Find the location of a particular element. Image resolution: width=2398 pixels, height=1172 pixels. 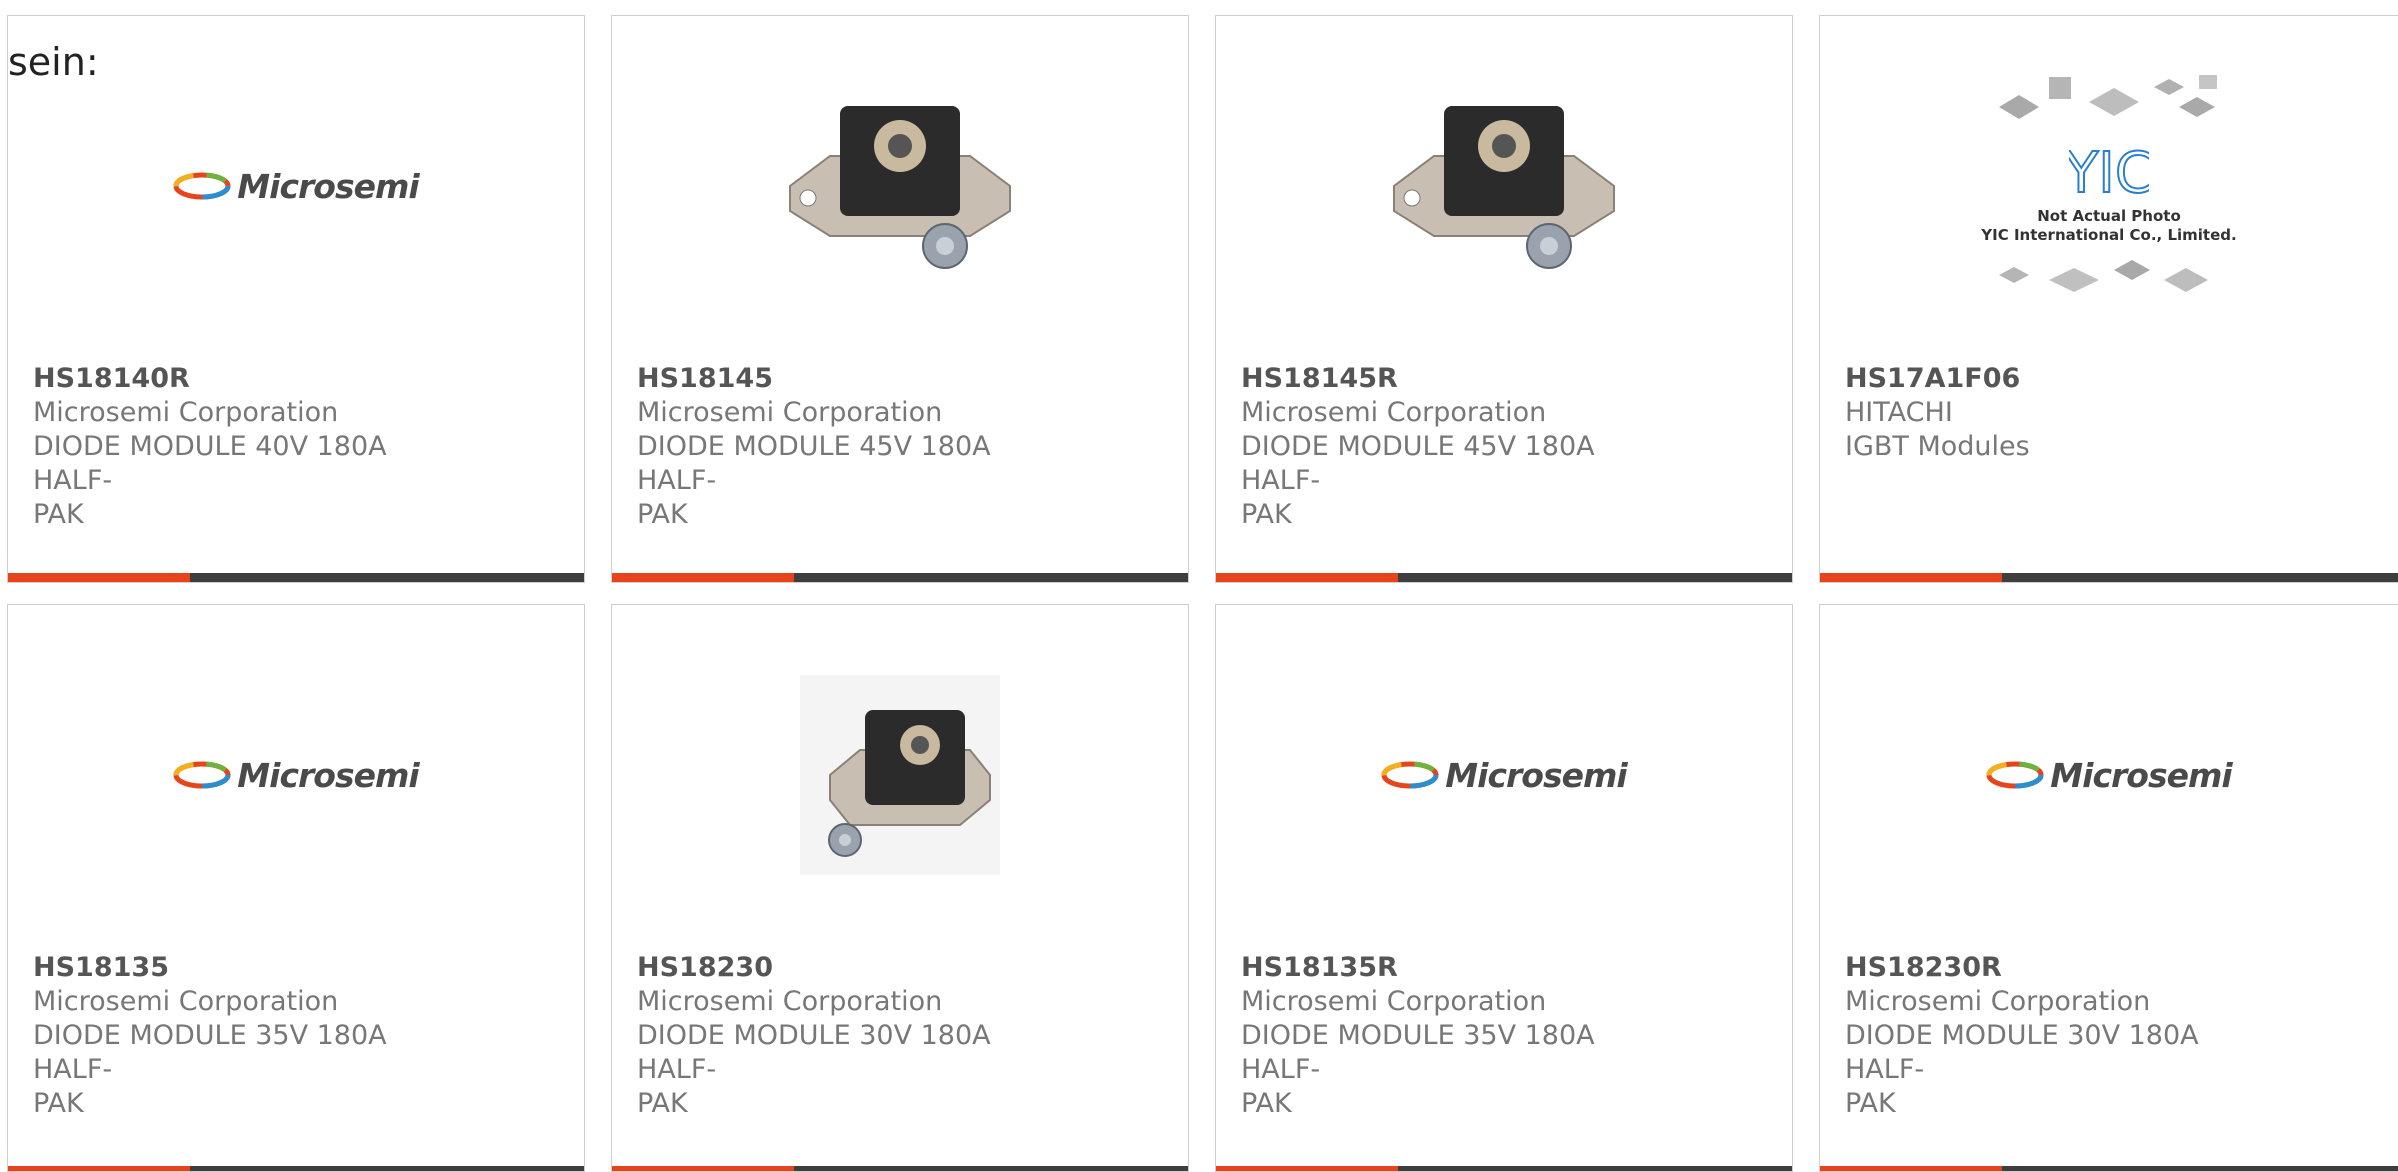

part-number: HS18140R is located at coordinates (248, 379).